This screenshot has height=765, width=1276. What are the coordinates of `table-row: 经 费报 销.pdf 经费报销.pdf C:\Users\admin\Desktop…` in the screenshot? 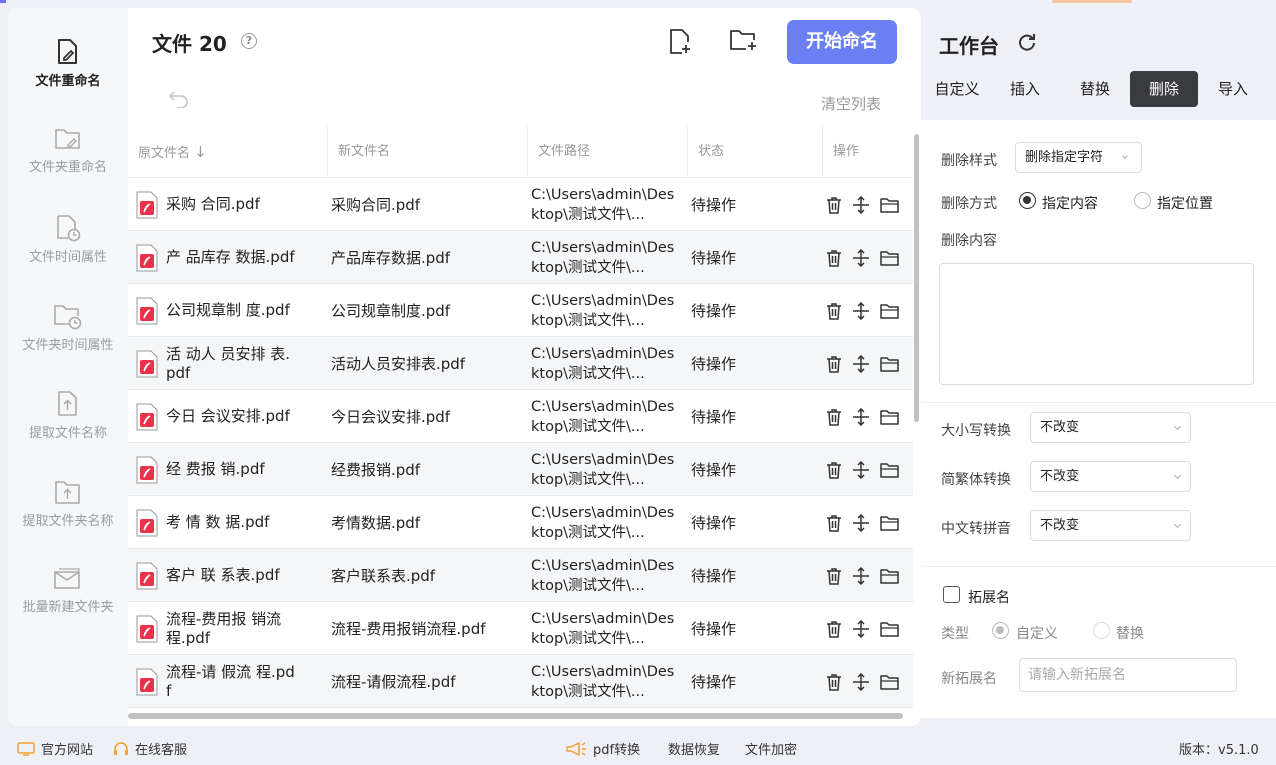 It's located at (520, 469).